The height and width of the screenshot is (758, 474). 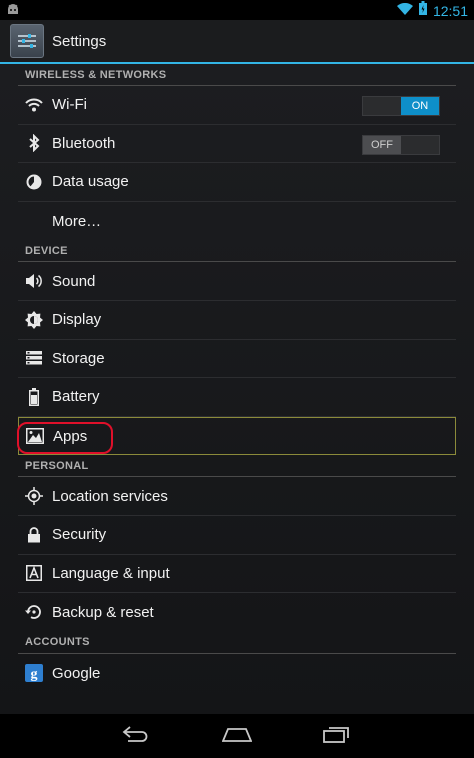 What do you see at coordinates (76, 397) in the screenshot?
I see `settings-item-label: Battery` at bounding box center [76, 397].